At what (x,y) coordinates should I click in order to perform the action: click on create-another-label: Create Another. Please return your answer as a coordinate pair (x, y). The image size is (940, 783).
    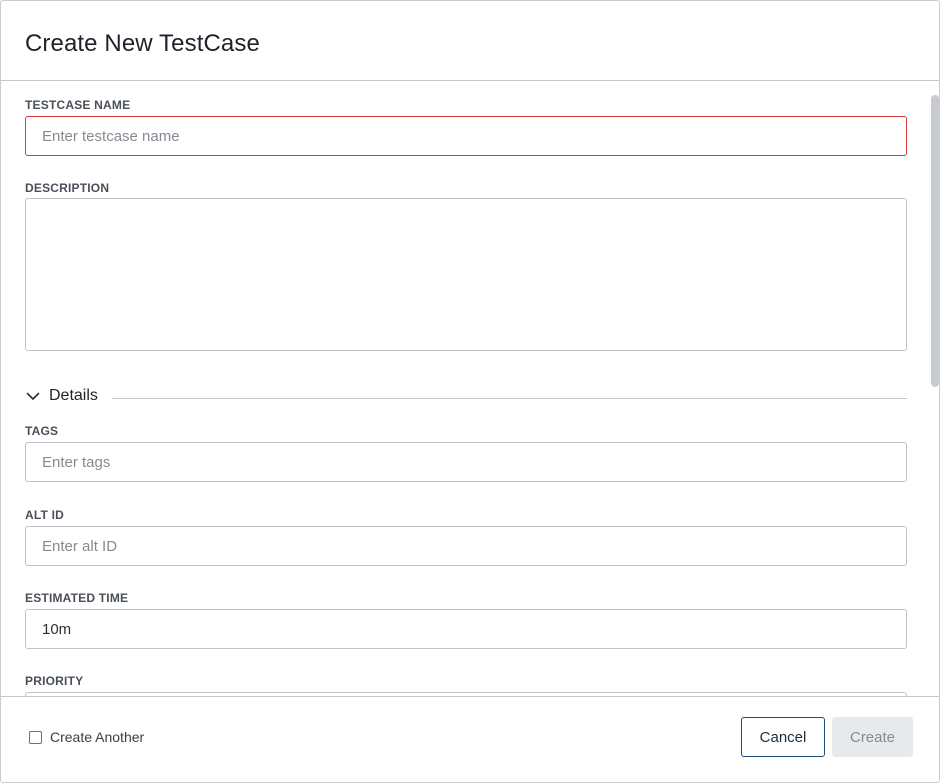
    Looking at the image, I should click on (97, 737).